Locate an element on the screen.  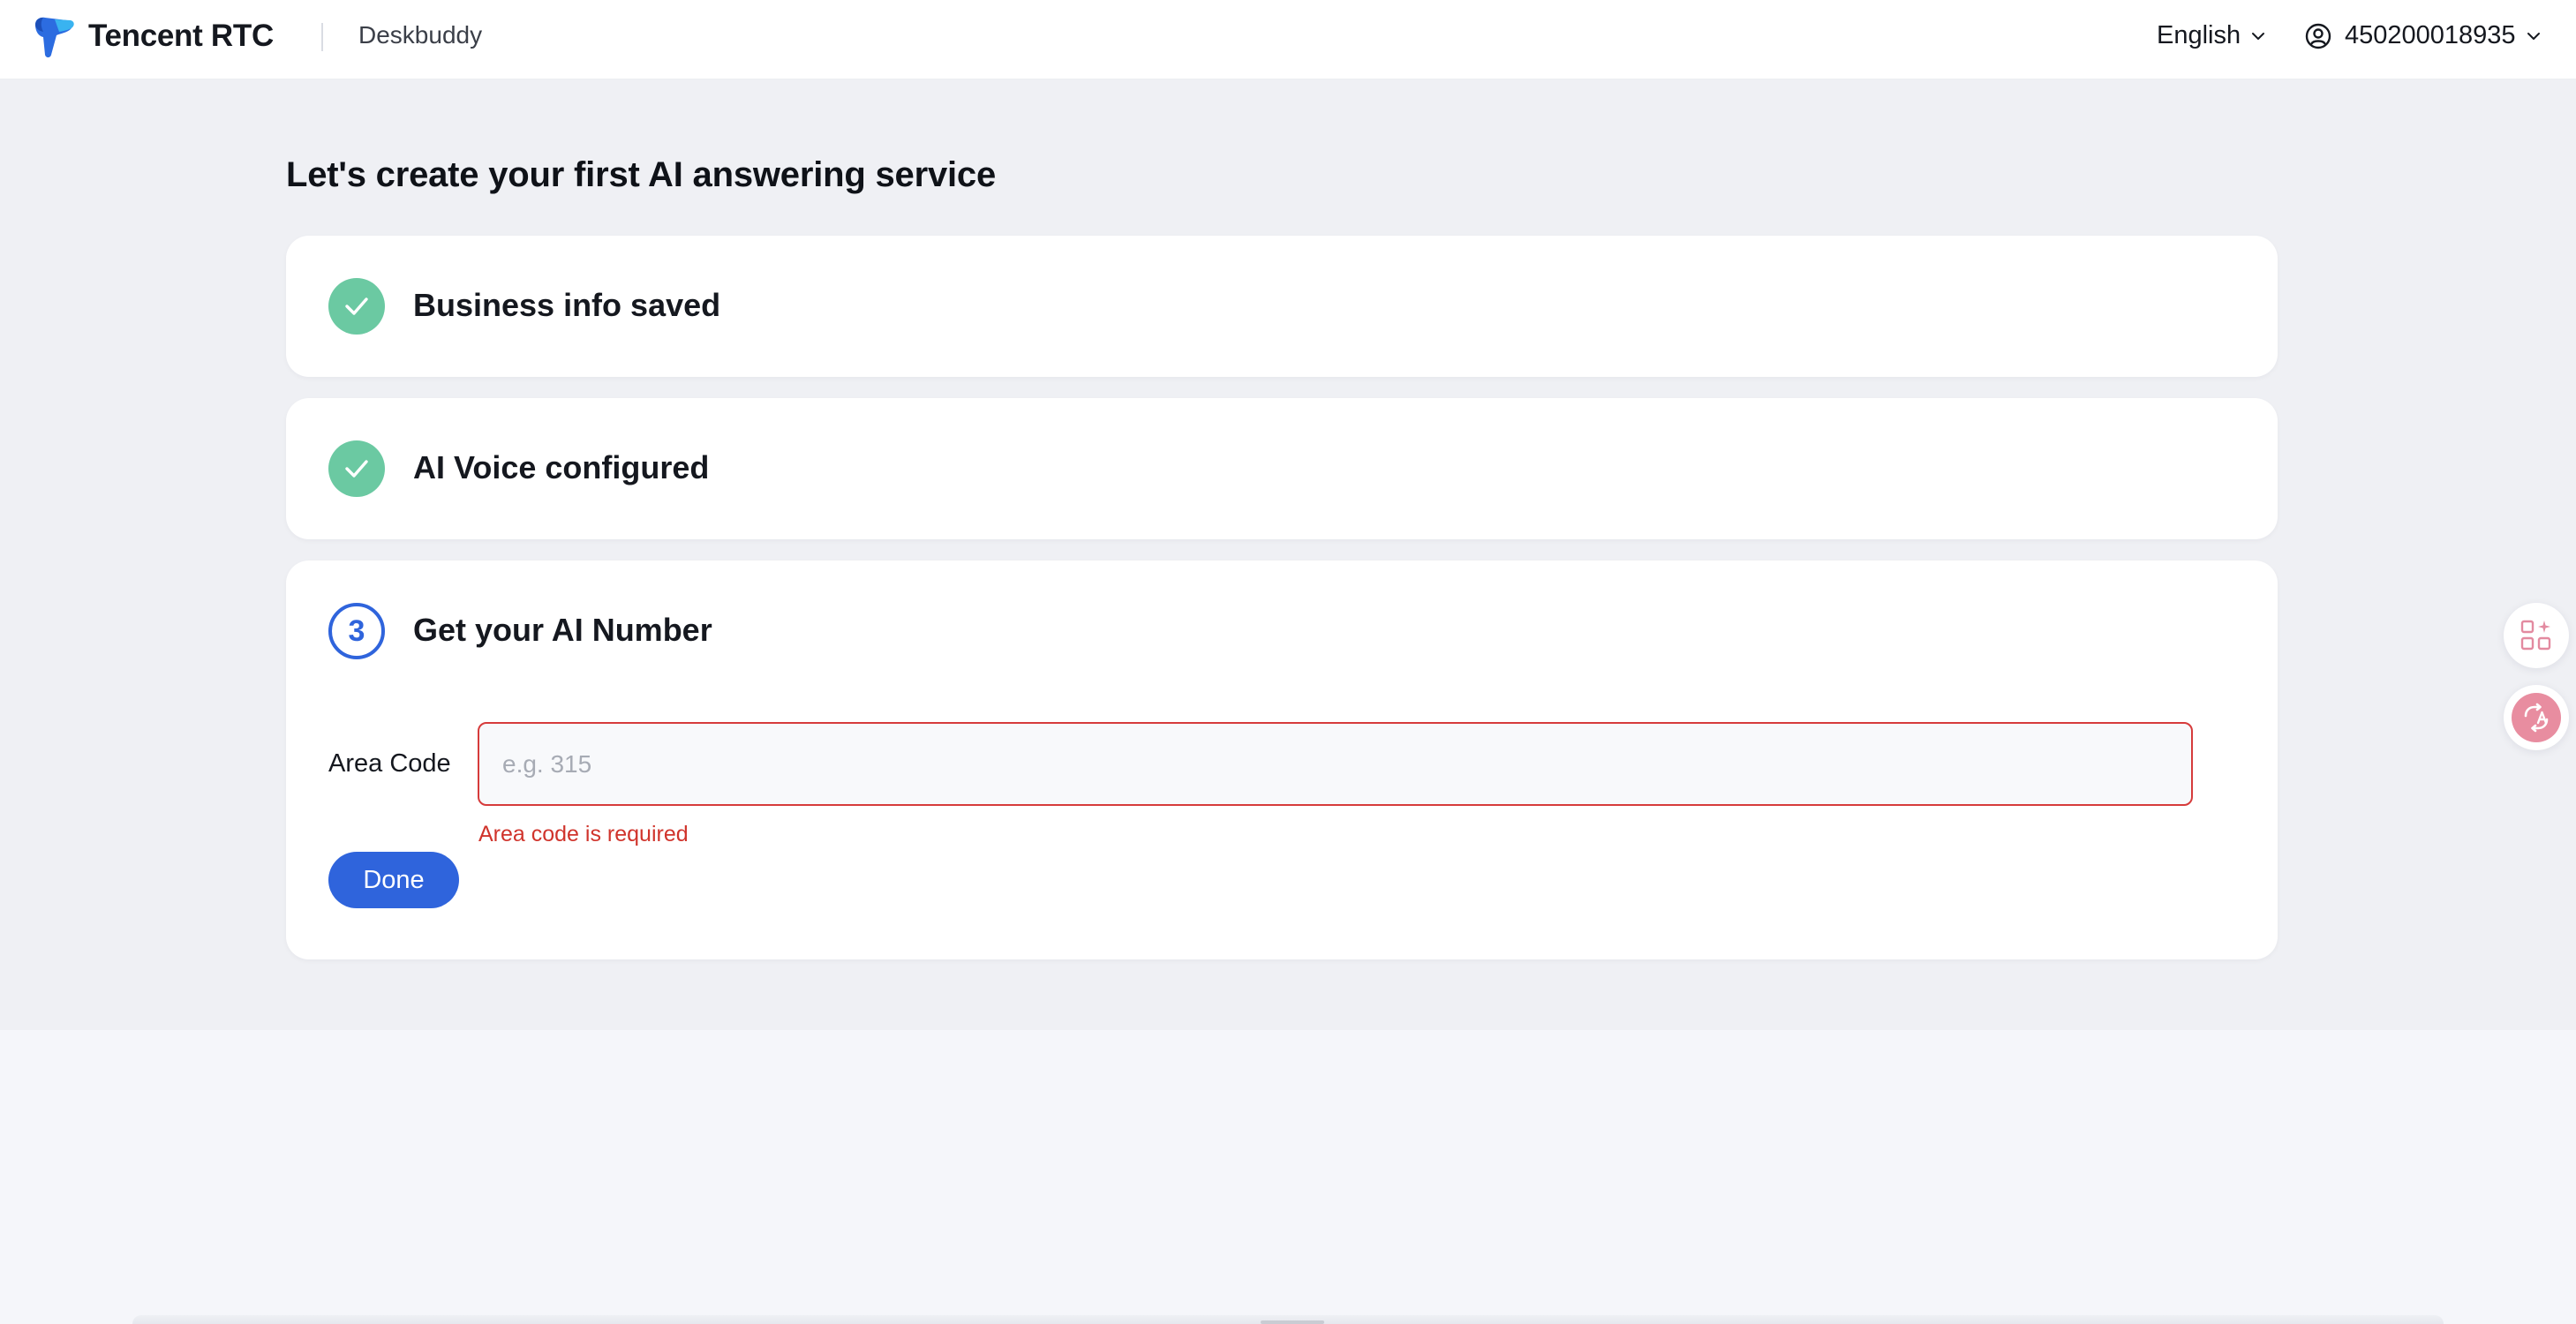
brand-name: Tencent RTC is located at coordinates (181, 36).